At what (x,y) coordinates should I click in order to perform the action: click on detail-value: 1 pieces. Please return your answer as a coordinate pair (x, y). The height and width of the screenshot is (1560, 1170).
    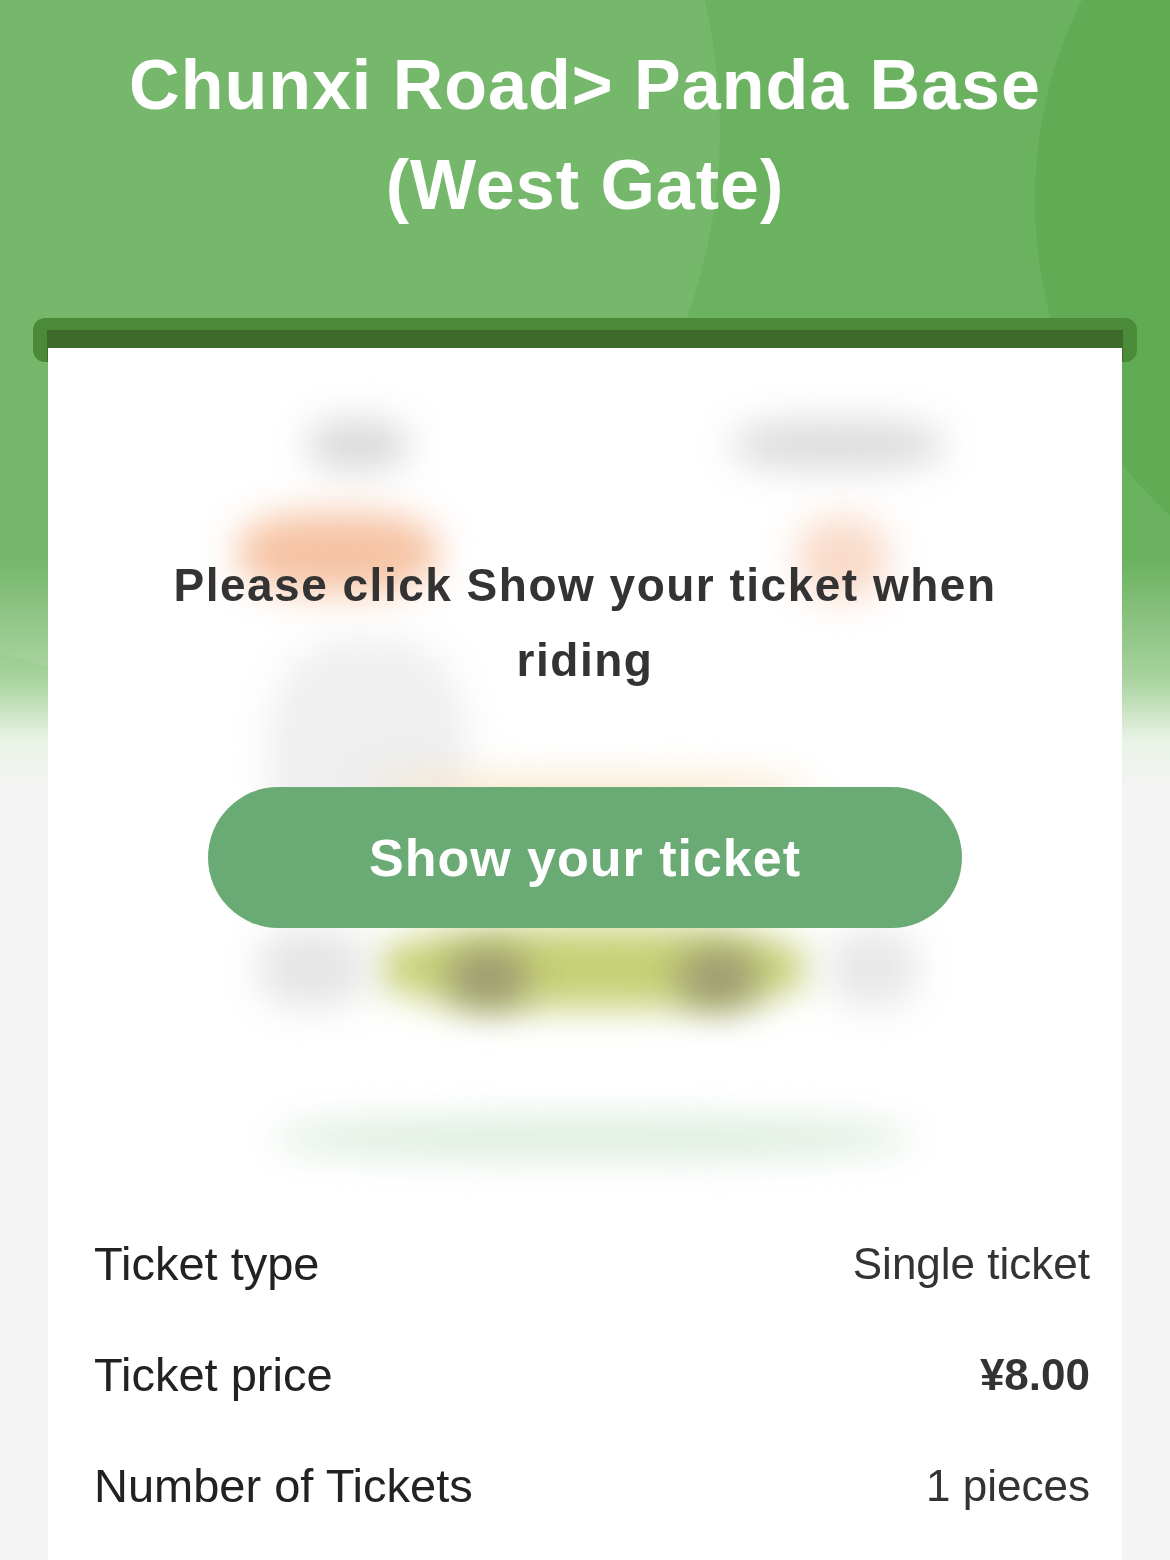
    Looking at the image, I should click on (1008, 1485).